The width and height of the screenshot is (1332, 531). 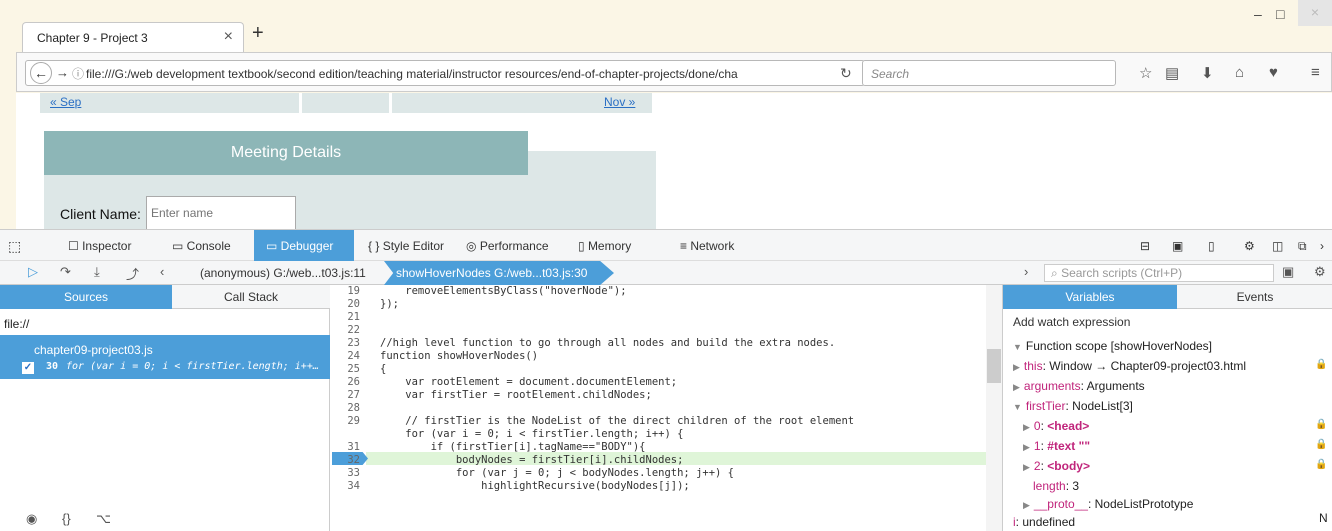 What do you see at coordinates (62, 72) in the screenshot?
I see `forward-icon: →` at bounding box center [62, 72].